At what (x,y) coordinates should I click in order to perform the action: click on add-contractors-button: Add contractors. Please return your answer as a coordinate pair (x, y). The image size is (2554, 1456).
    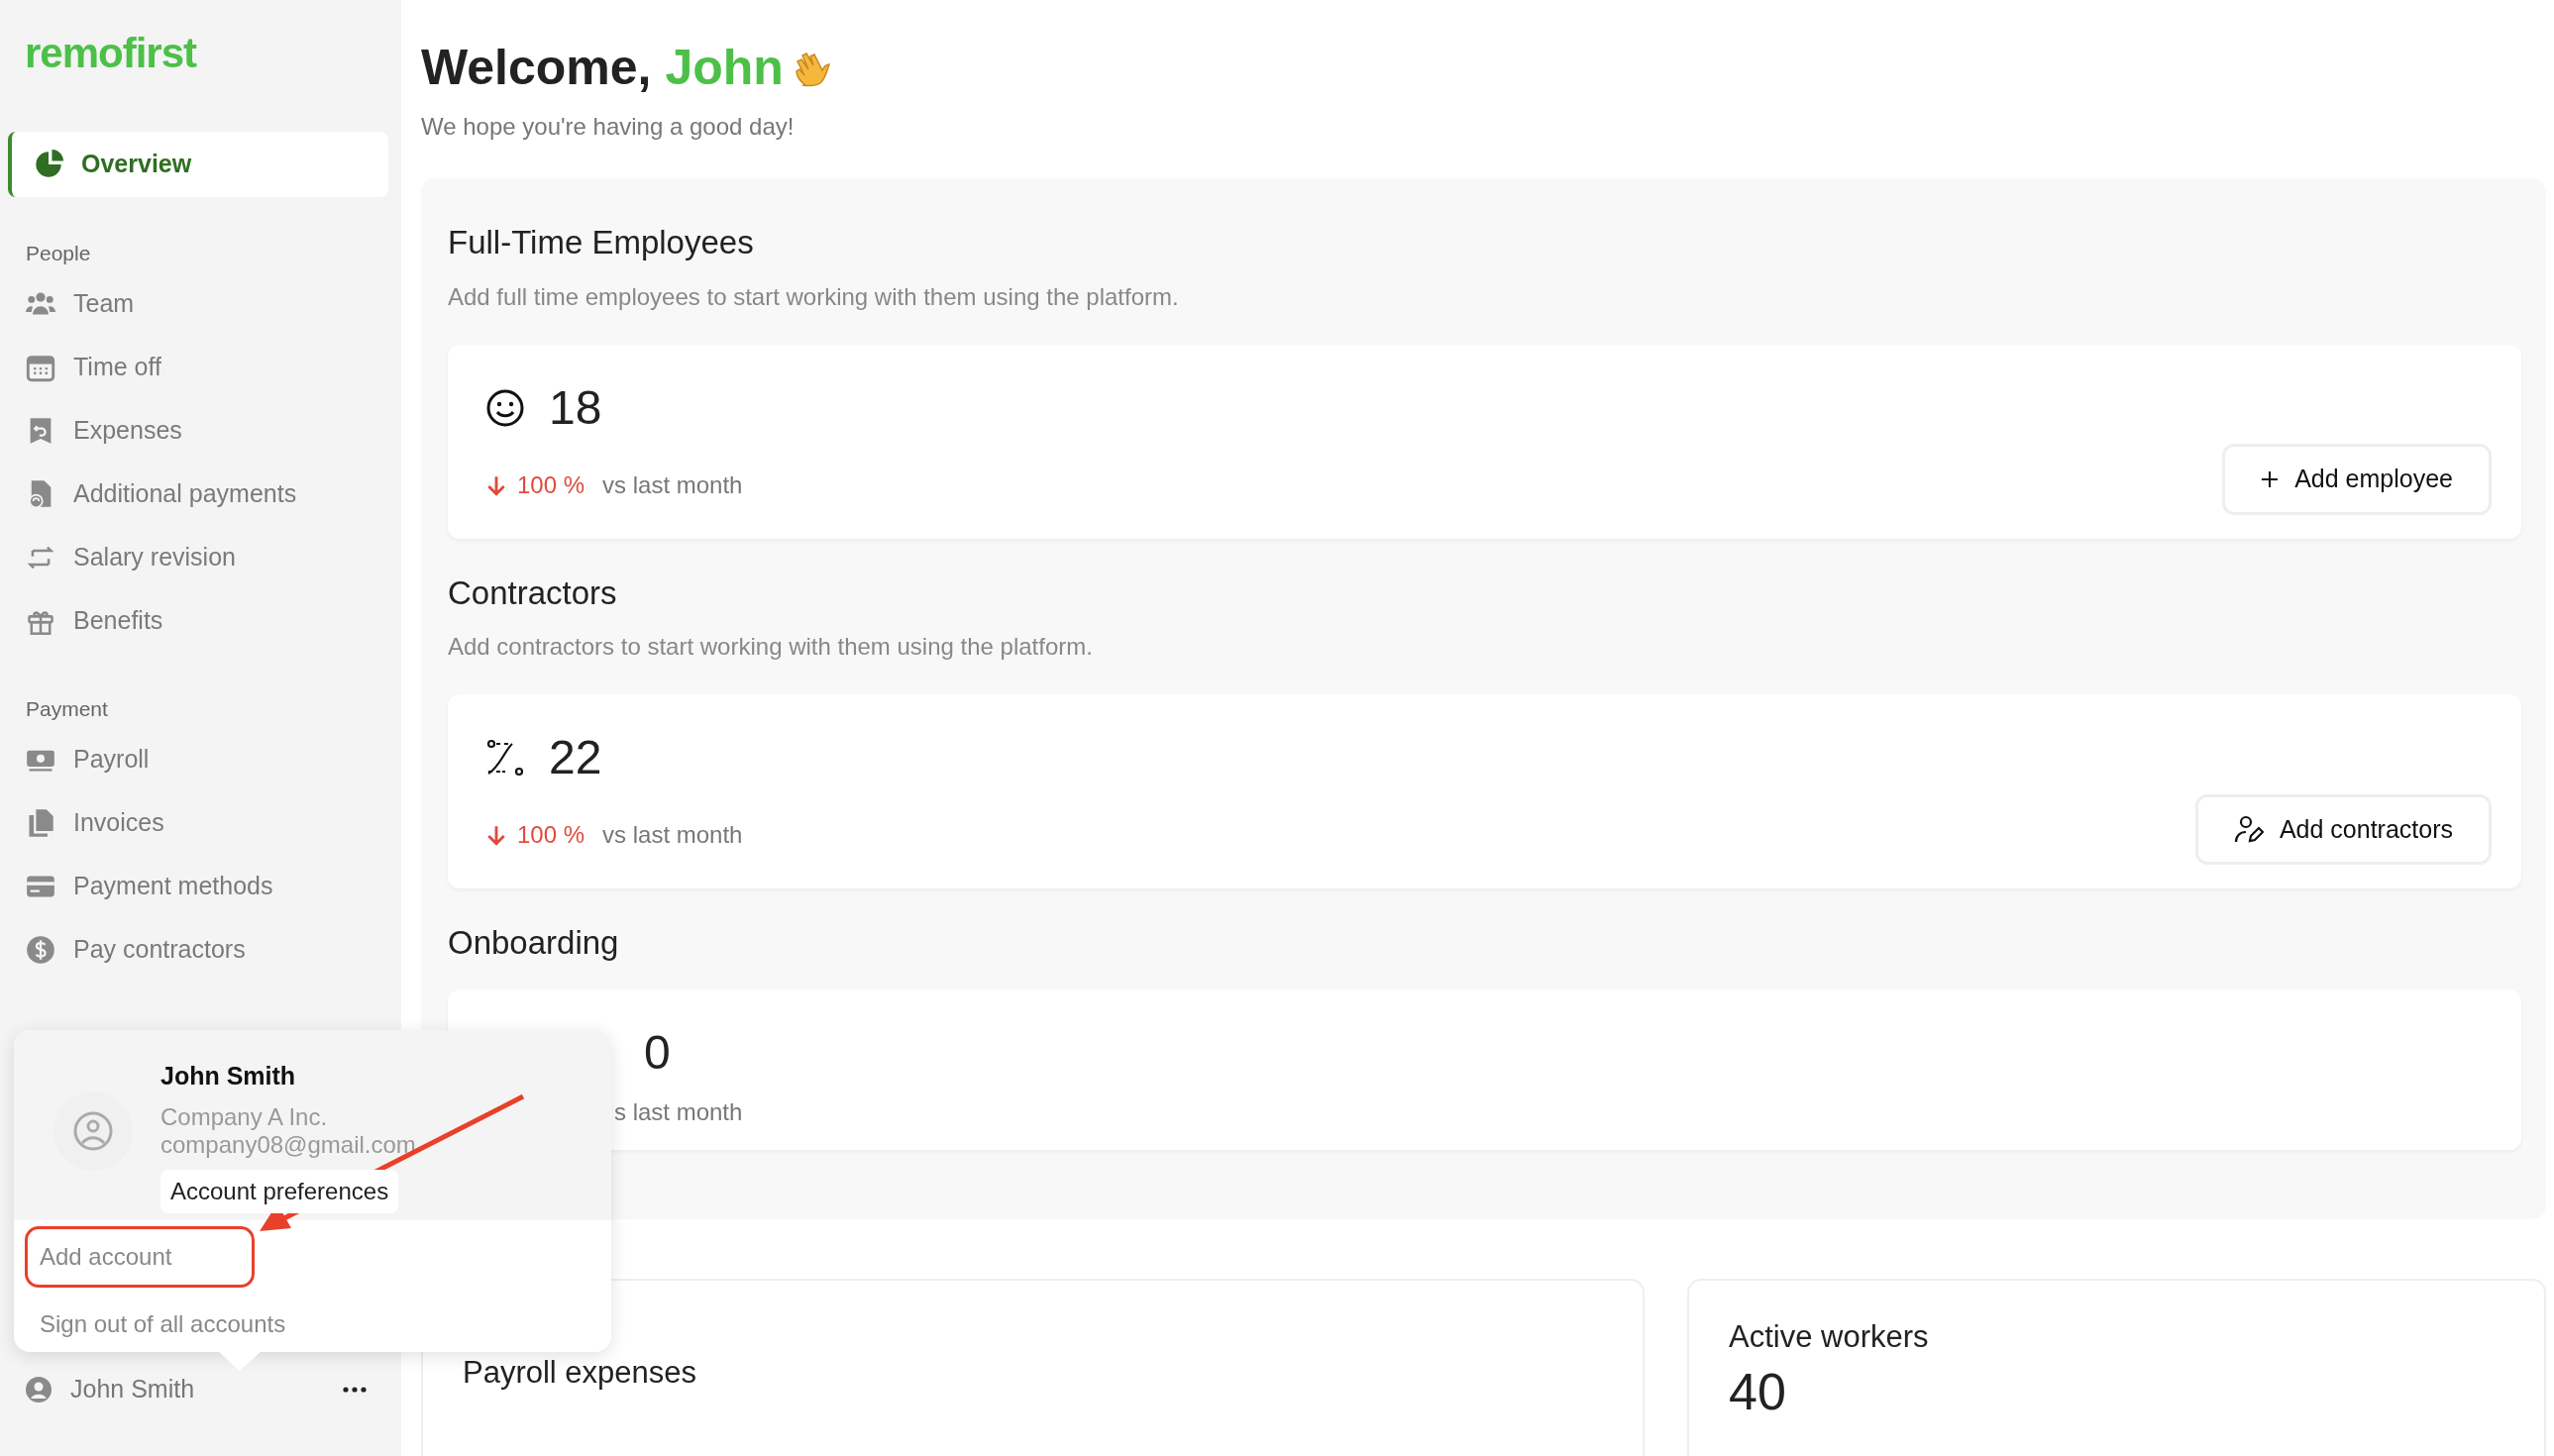
    Looking at the image, I should click on (2343, 829).